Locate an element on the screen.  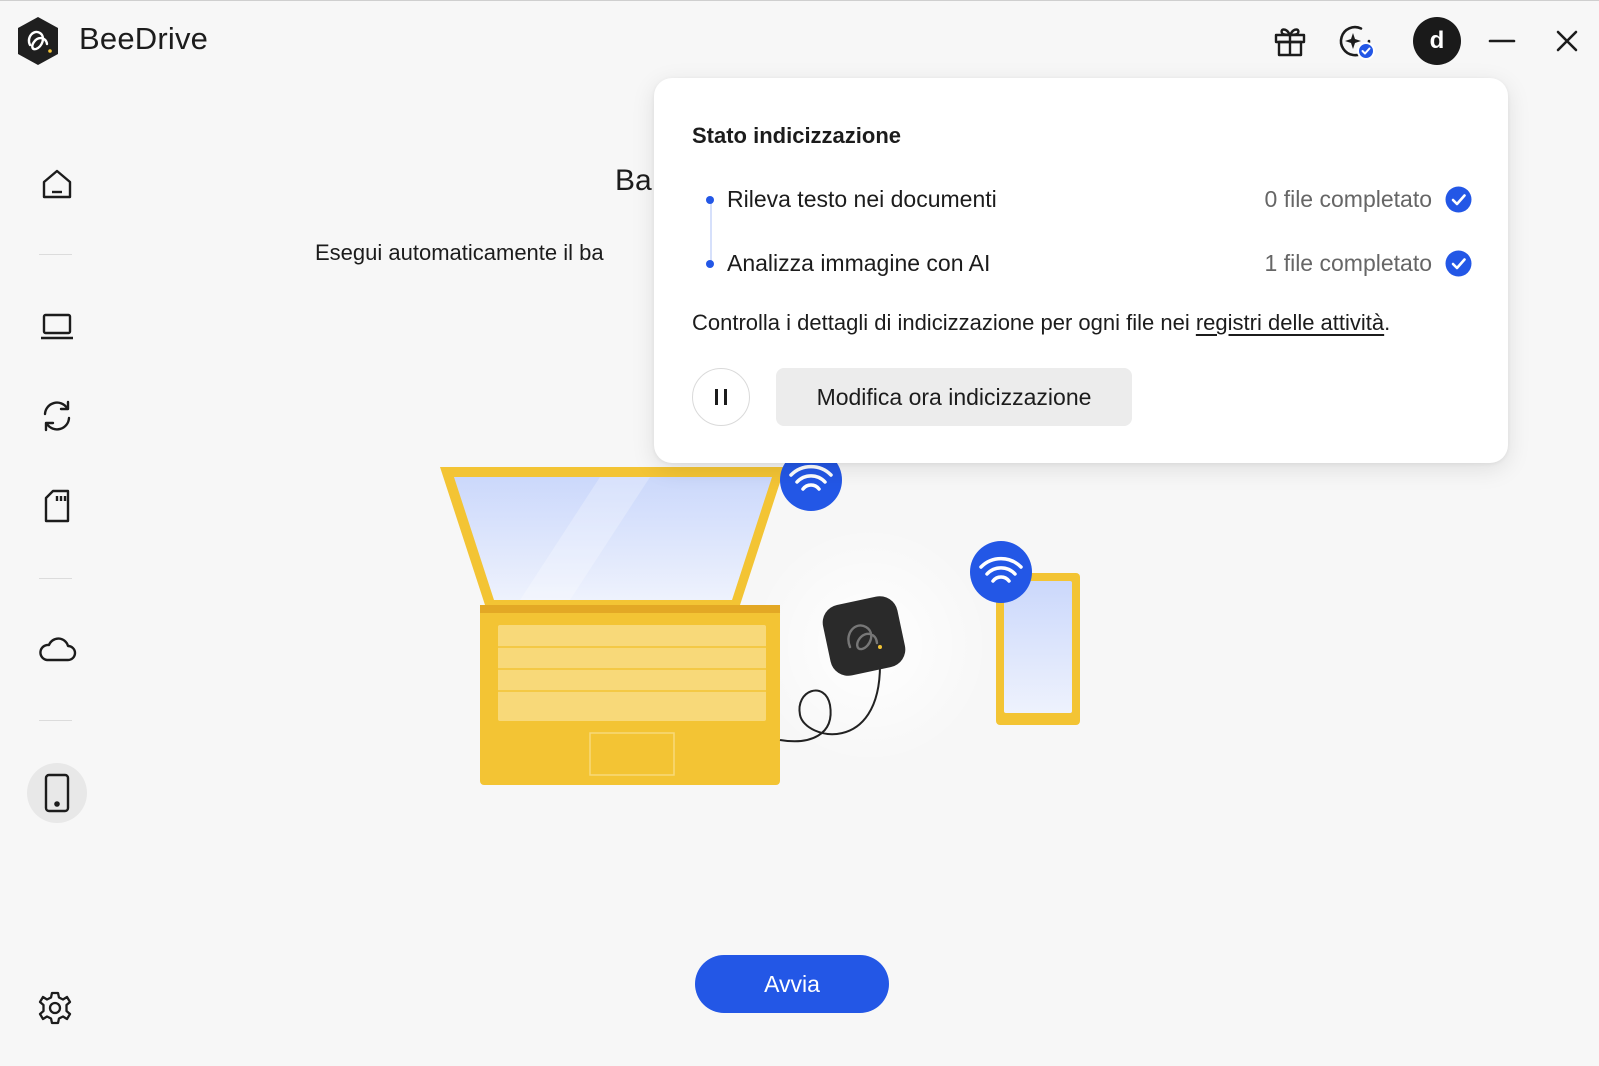
sync-icon is located at coordinates (57, 416).